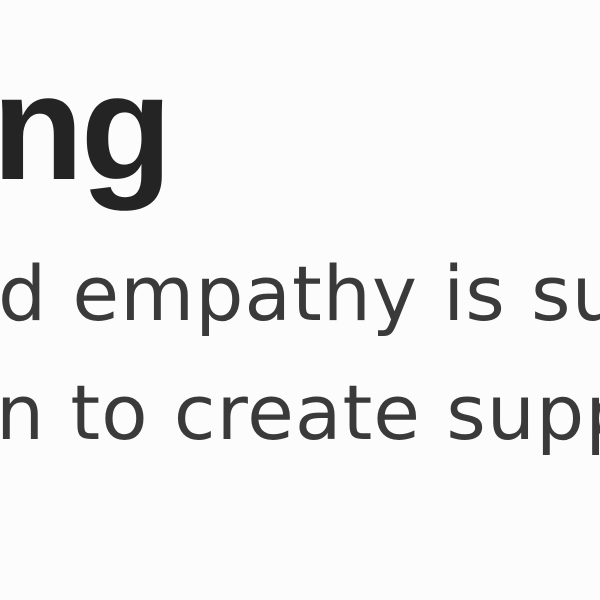 The image size is (600, 600). Describe the element at coordinates (300, 412) in the screenshot. I see `body-text-line: n to create supp` at that location.